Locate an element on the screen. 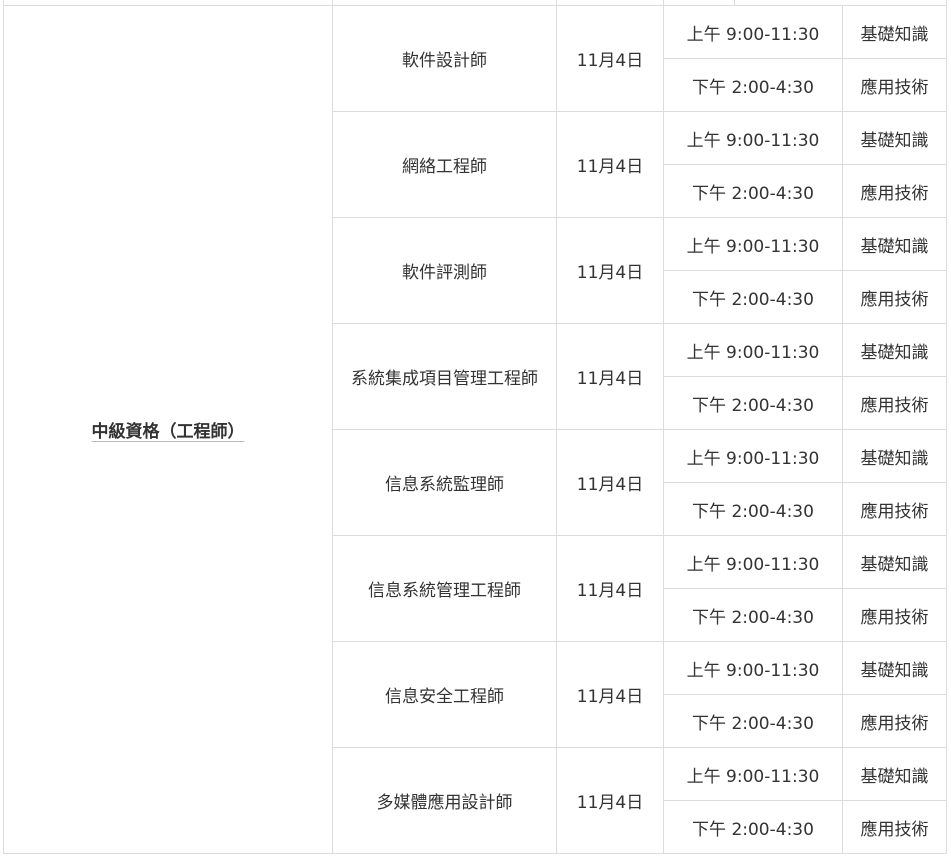 This screenshot has height=868, width=951. exam-name-cell: 信息系統管理工程師 is located at coordinates (444, 588).